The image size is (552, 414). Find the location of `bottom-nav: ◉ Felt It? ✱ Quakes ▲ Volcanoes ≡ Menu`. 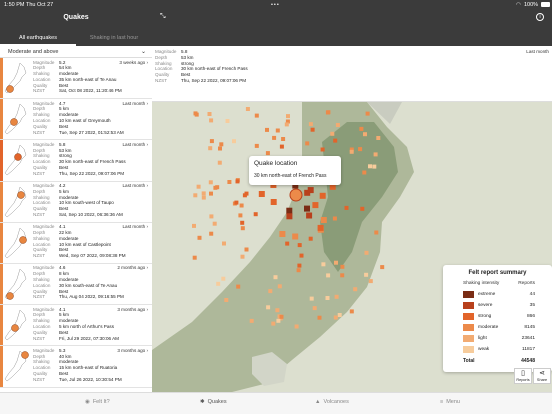

bottom-nav: ◉ Felt It? ✱ Quakes ▲ Volcanoes ≡ Menu is located at coordinates (276, 403).